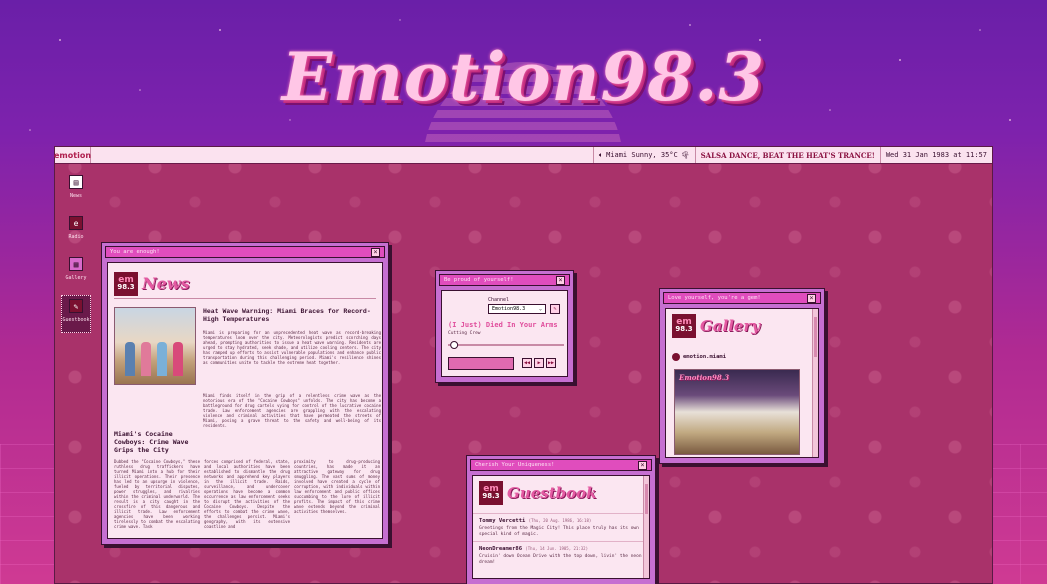 This screenshot has height=584, width=1047. I want to click on desktop-icon-label: News, so click(76, 196).